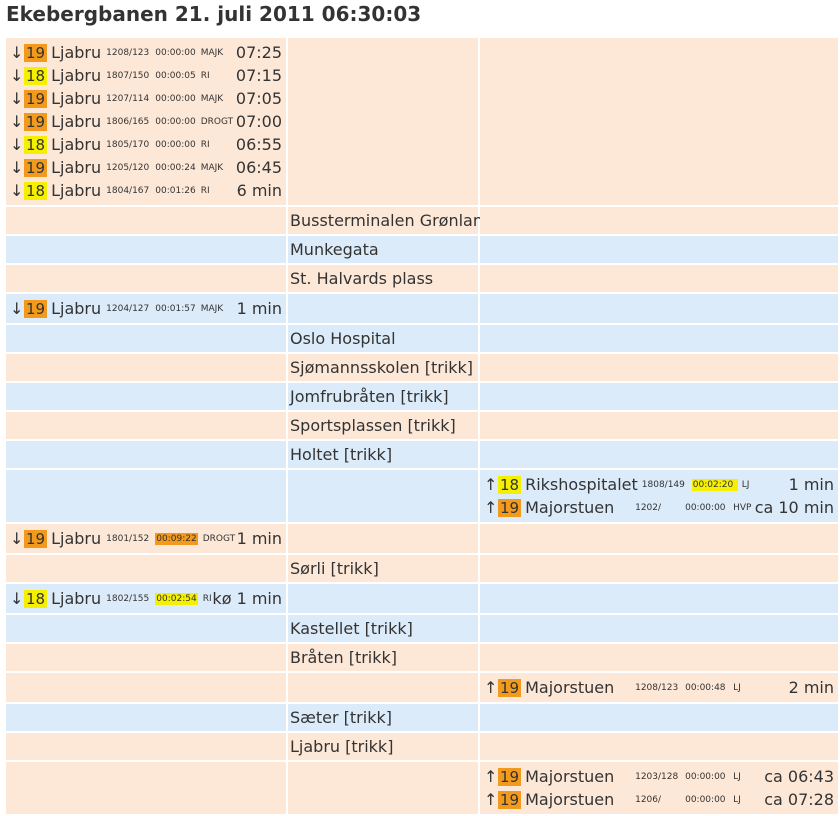 The height and width of the screenshot is (816, 840). I want to click on stop-name: Jomfrubråten [trikk], so click(369, 396).